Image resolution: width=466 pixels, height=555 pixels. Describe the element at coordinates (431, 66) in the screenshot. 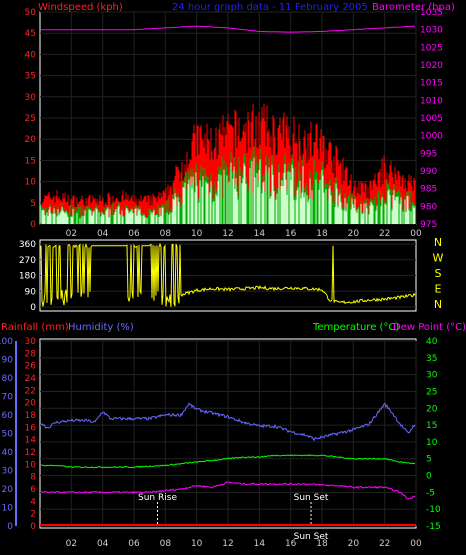

I see `tick-label: 1020` at that location.